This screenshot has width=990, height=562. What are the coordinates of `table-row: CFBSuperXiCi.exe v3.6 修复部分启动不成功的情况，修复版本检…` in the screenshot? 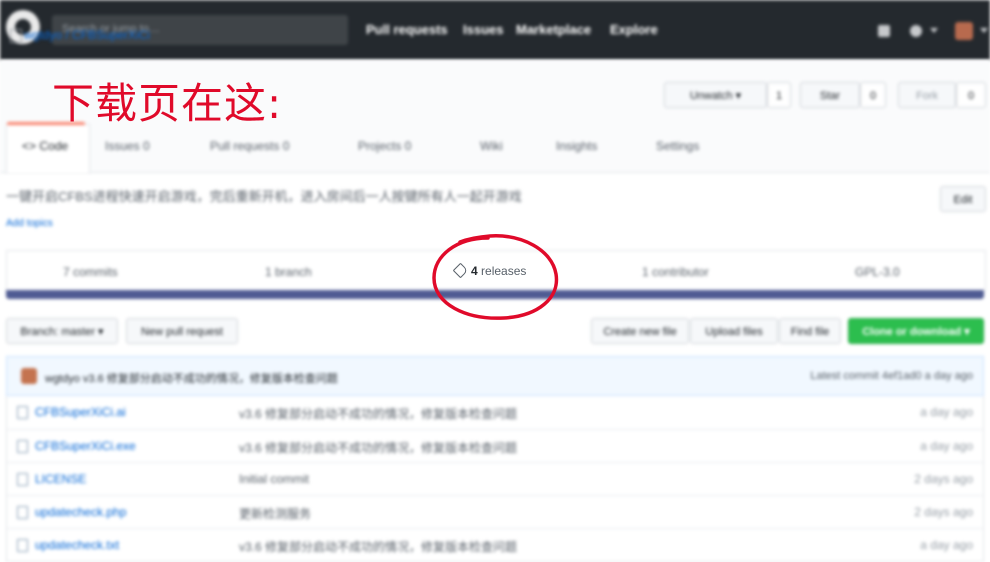 It's located at (495, 446).